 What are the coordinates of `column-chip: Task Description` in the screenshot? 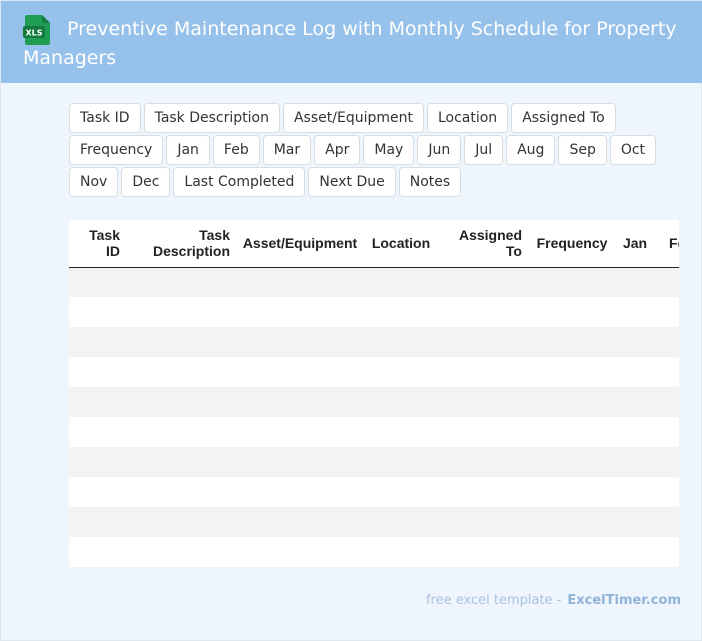 It's located at (211, 118).